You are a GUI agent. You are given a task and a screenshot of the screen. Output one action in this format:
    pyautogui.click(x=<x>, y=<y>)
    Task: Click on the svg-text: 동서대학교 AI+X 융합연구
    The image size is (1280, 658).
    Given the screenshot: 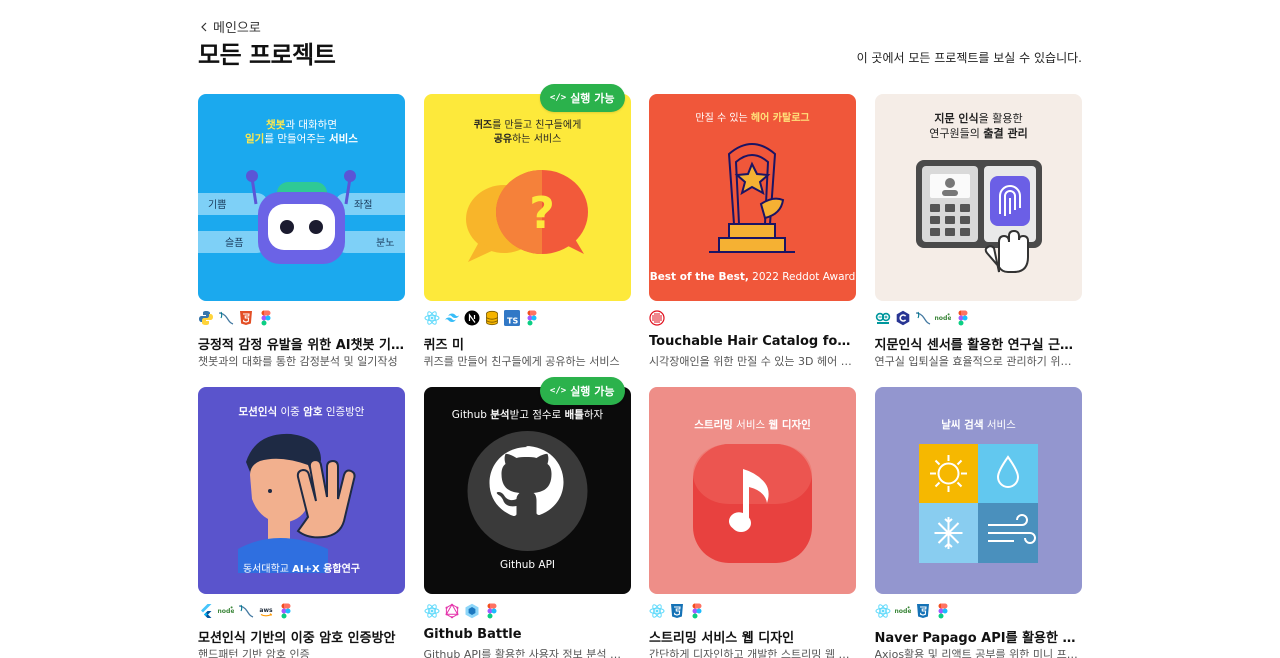 What is the action you would take?
    pyautogui.click(x=301, y=568)
    